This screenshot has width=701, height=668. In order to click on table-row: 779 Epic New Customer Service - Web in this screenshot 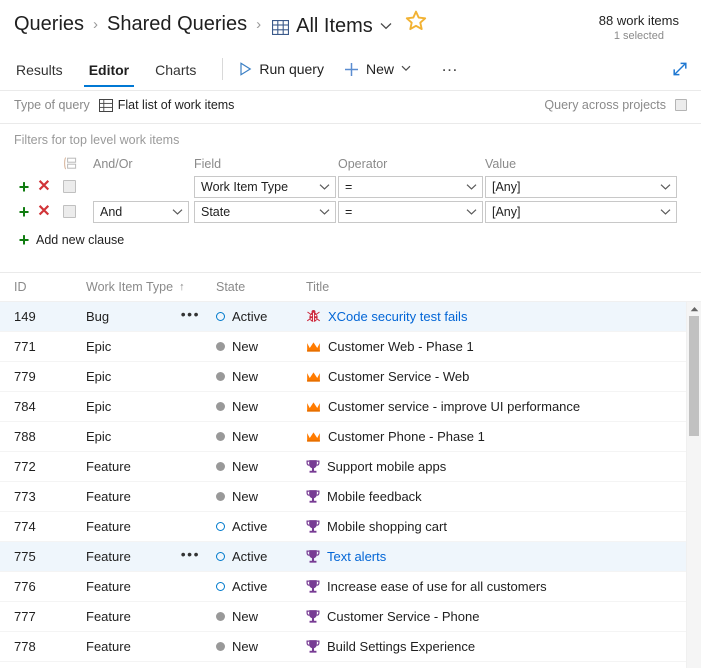, I will do `click(350, 377)`.